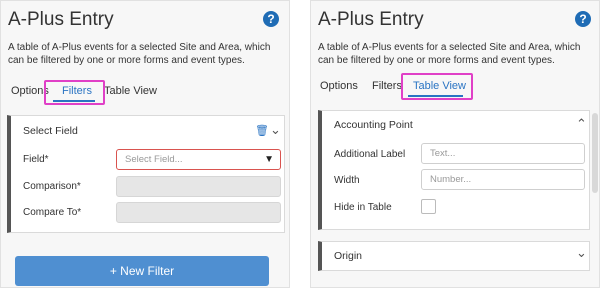 The image size is (600, 288). Describe the element at coordinates (454, 256) in the screenshot. I see `origin-card: Origin ⌄` at that location.